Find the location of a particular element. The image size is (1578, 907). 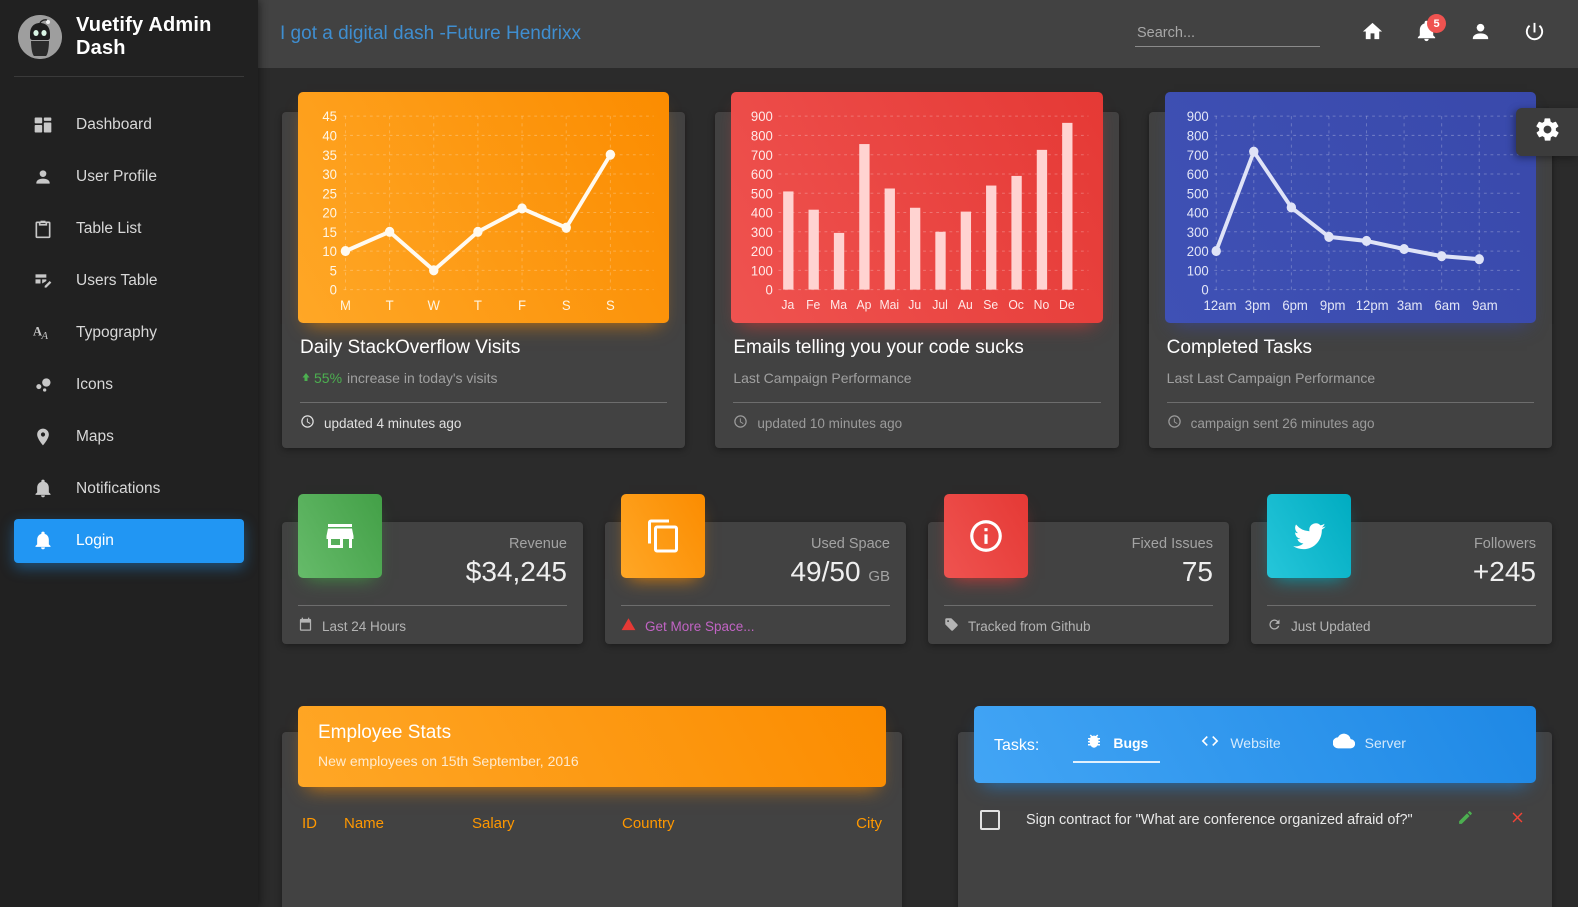

clipboard-icon is located at coordinates (43, 229).